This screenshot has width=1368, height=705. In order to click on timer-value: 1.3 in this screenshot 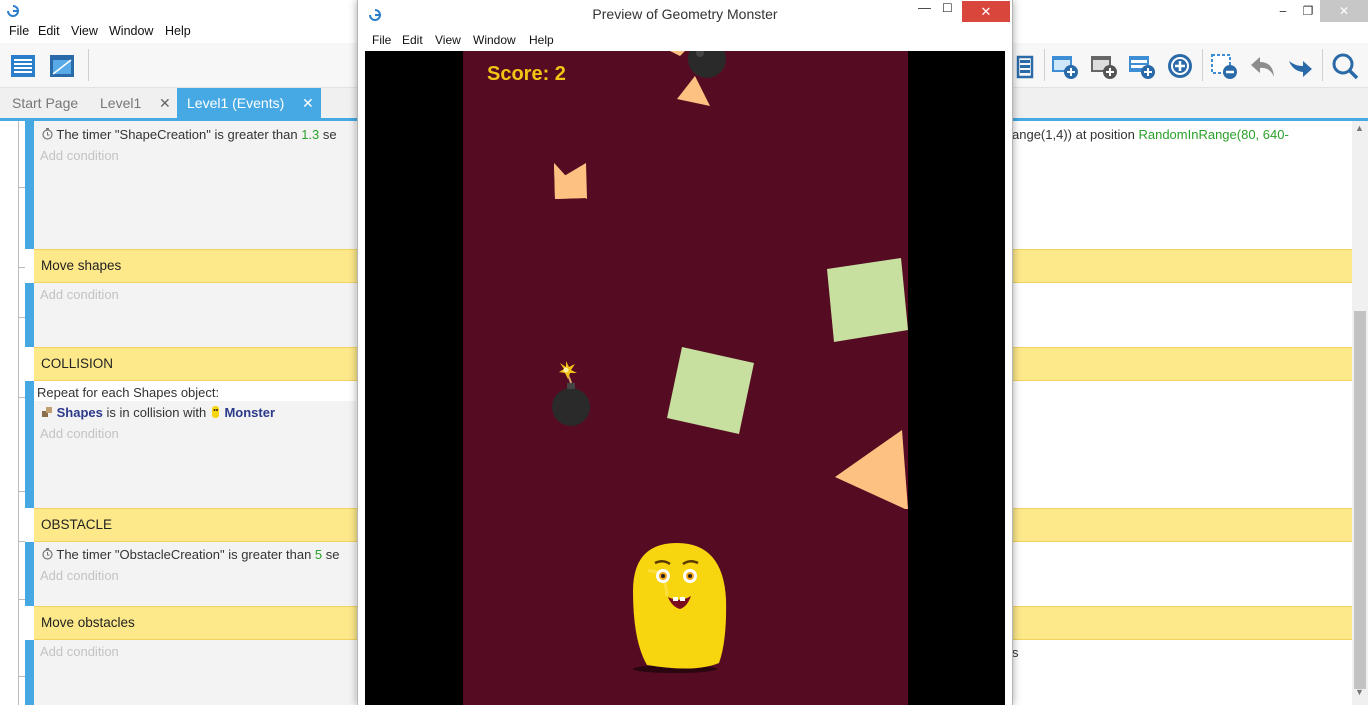, I will do `click(310, 134)`.